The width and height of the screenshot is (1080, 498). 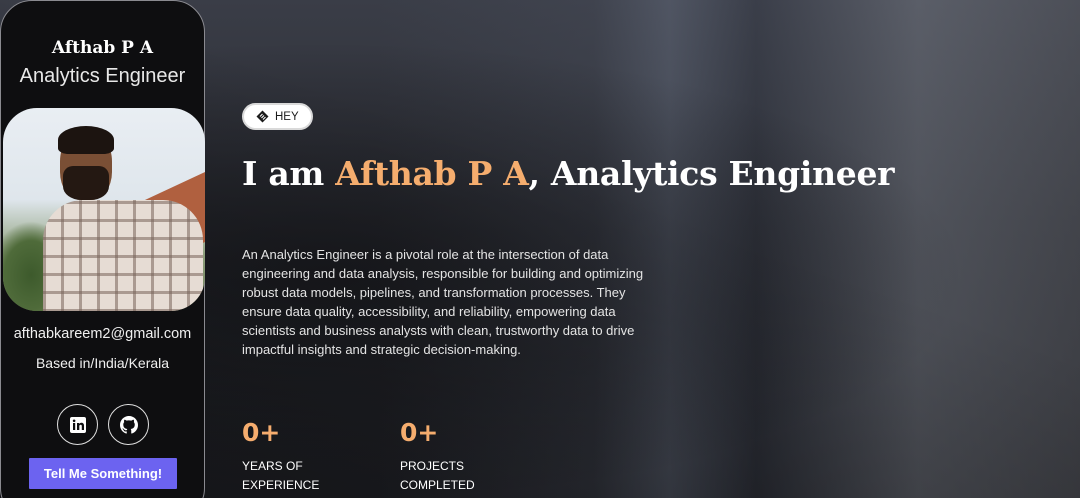 I want to click on profile-photo, so click(x=104, y=209).